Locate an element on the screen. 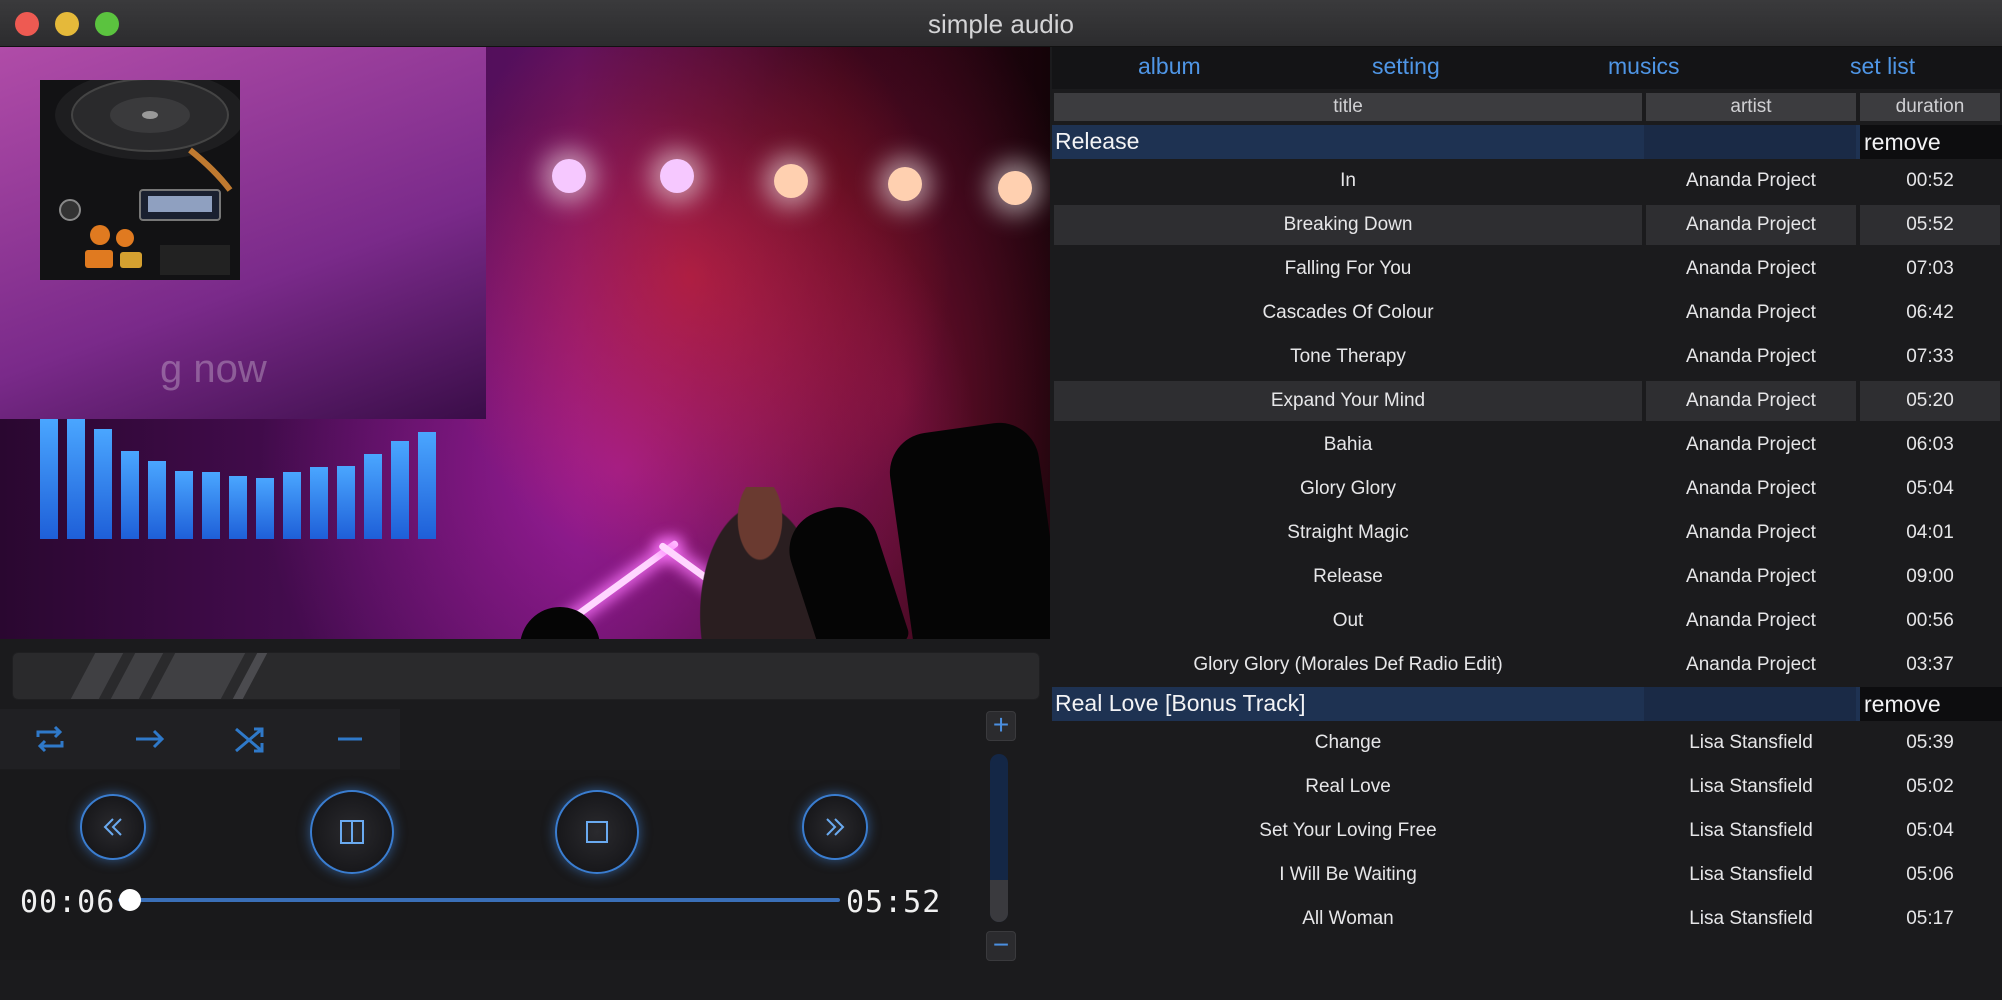 The height and width of the screenshot is (1000, 2002). album-group-header: Real Love [Bonus Track] remove is located at coordinates (1527, 704).